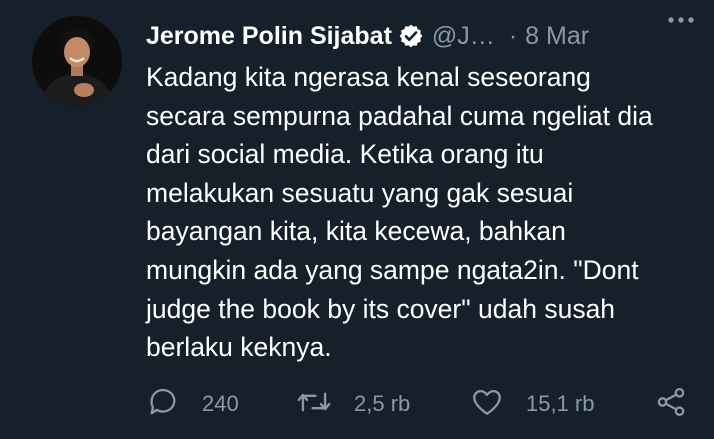 The image size is (714, 439). Describe the element at coordinates (163, 404) in the screenshot. I see `reply-icon` at that location.